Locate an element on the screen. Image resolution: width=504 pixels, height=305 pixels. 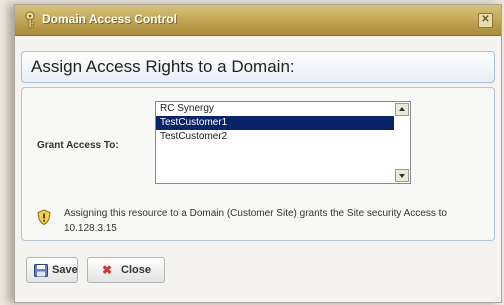
heading-box: Assign Access Rights to a Domain: is located at coordinates (258, 67).